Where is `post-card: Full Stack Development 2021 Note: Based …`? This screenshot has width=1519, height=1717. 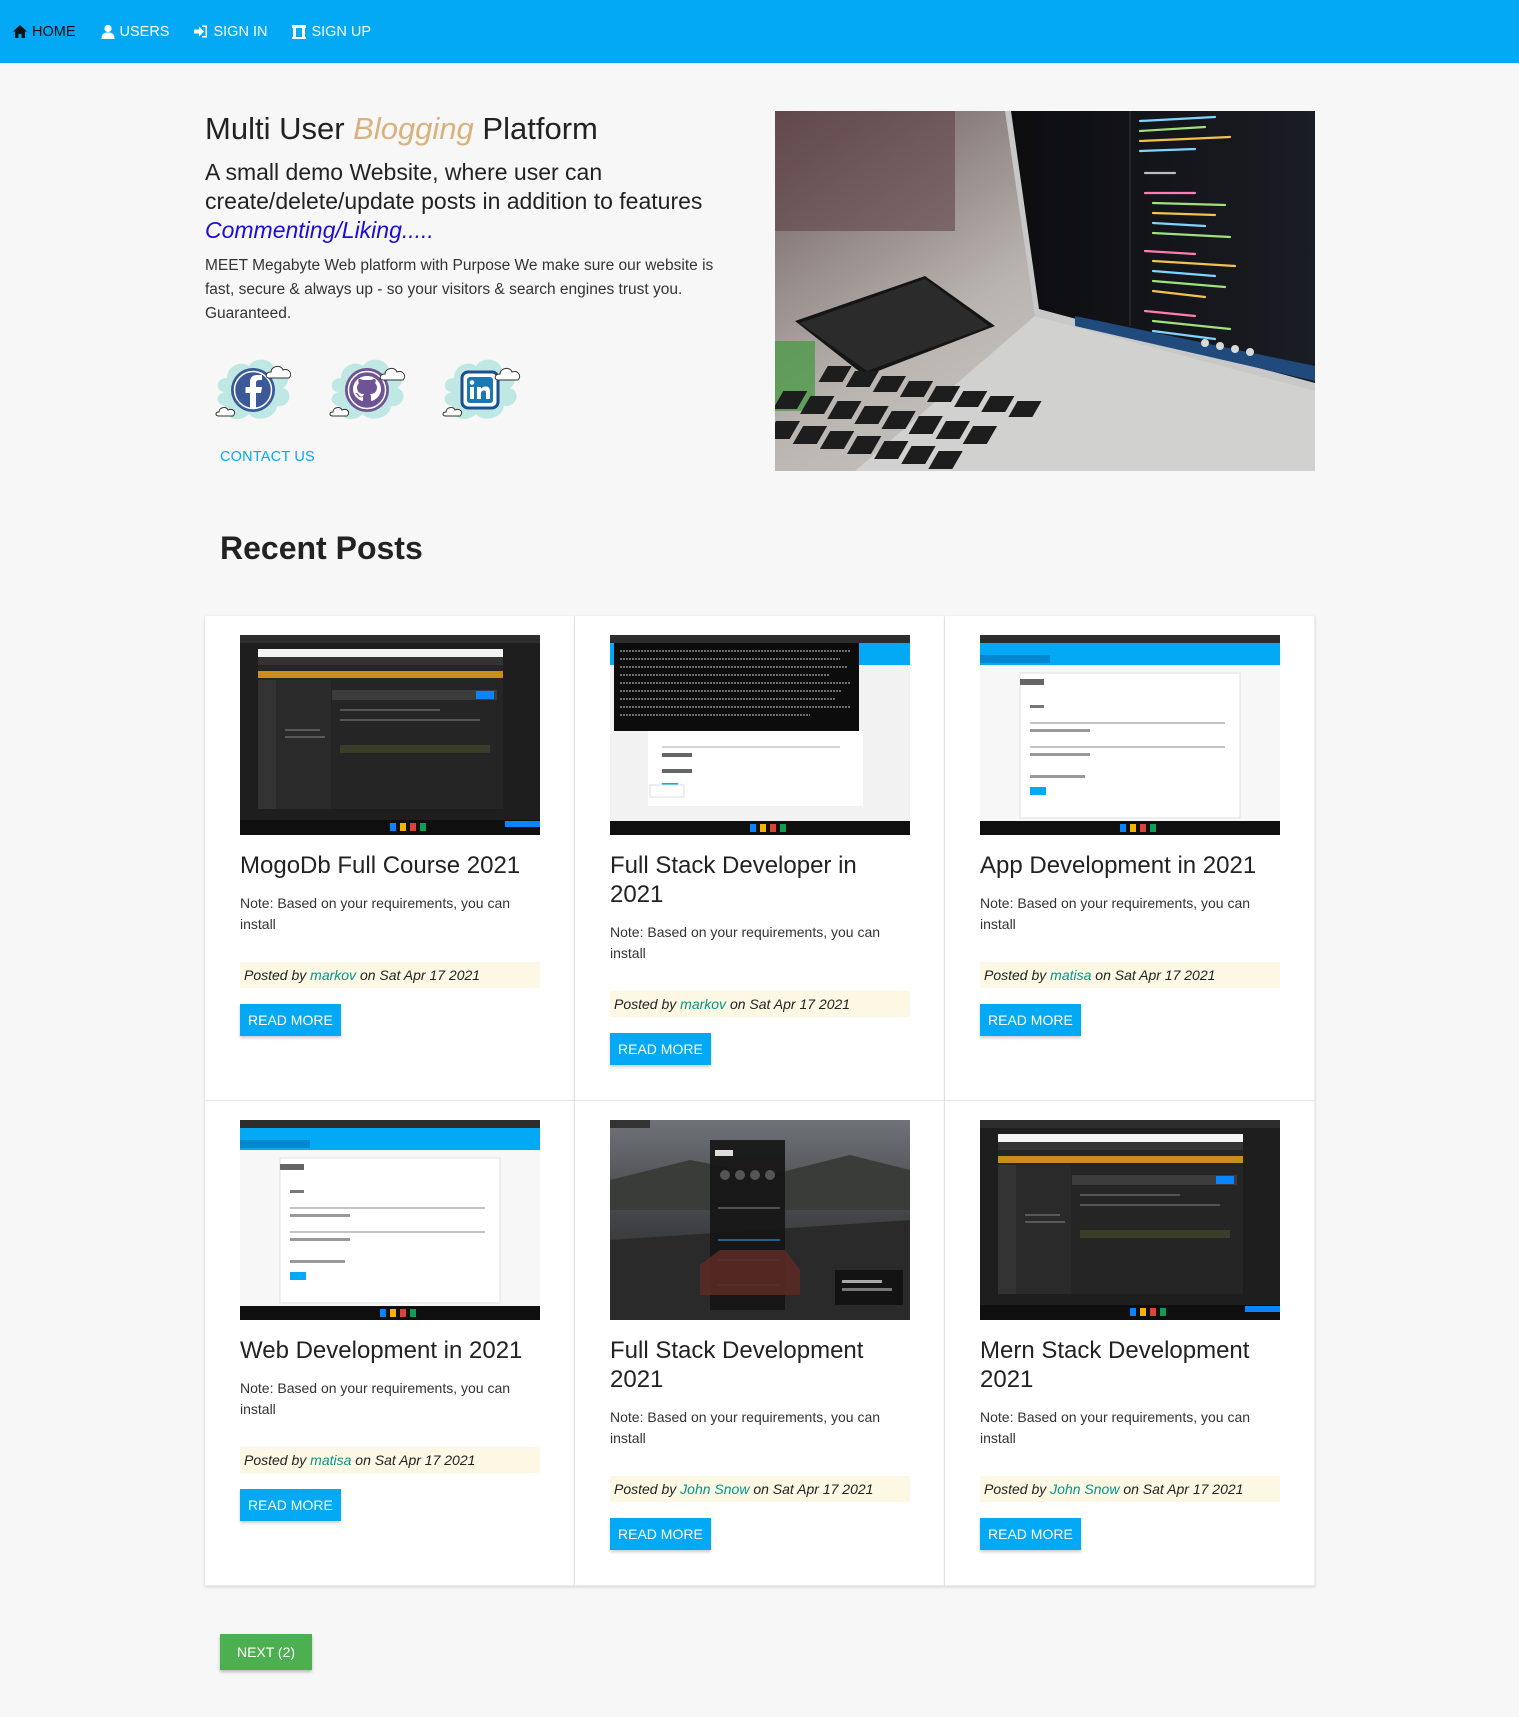 post-card: Full Stack Development 2021 Note: Based … is located at coordinates (760, 1343).